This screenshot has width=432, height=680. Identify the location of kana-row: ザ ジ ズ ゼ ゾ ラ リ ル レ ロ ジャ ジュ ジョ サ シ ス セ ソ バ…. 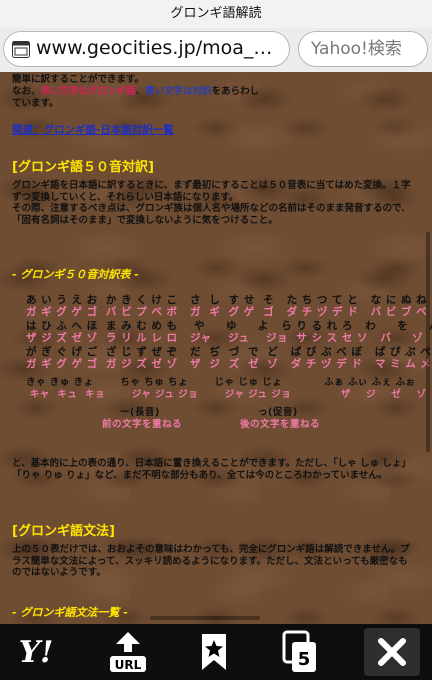
(229, 338).